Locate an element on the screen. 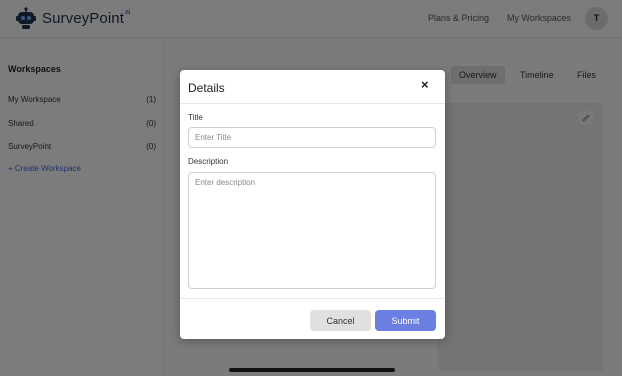 The image size is (622, 376). description-label: Description is located at coordinates (208, 161).